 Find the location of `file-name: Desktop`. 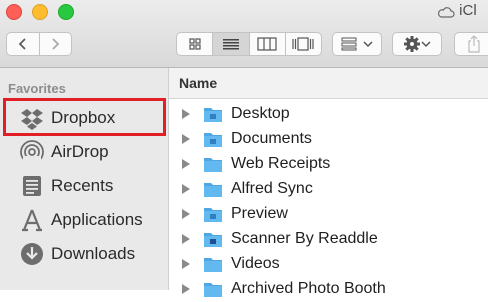

file-name: Desktop is located at coordinates (260, 113).